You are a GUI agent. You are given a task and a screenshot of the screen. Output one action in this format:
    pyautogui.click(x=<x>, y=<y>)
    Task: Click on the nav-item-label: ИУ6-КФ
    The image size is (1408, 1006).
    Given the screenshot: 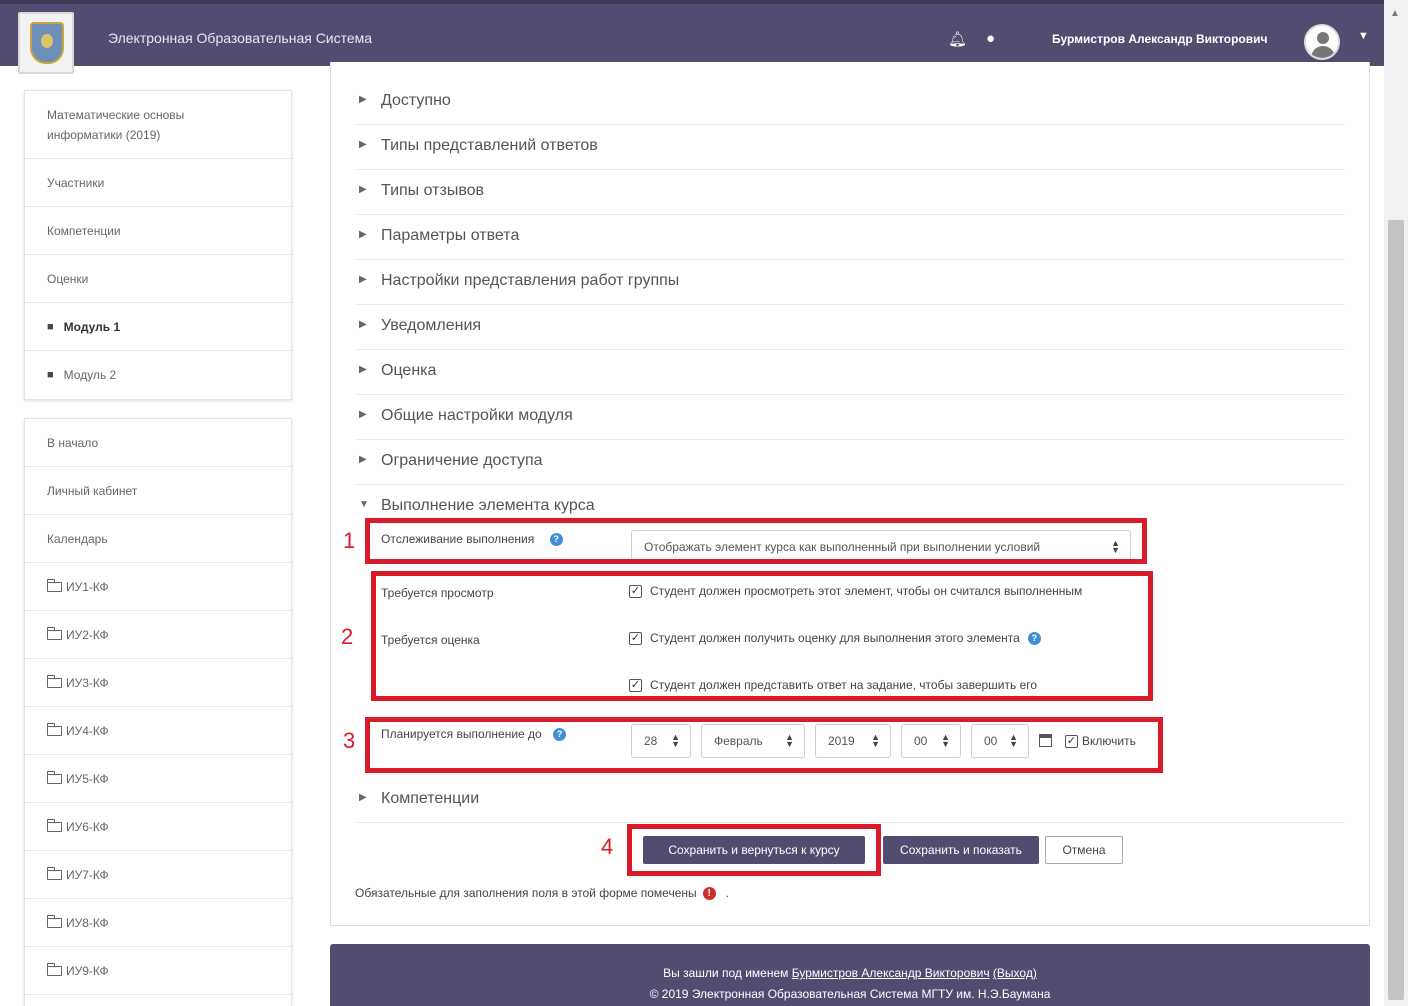 What is the action you would take?
    pyautogui.click(x=87, y=826)
    